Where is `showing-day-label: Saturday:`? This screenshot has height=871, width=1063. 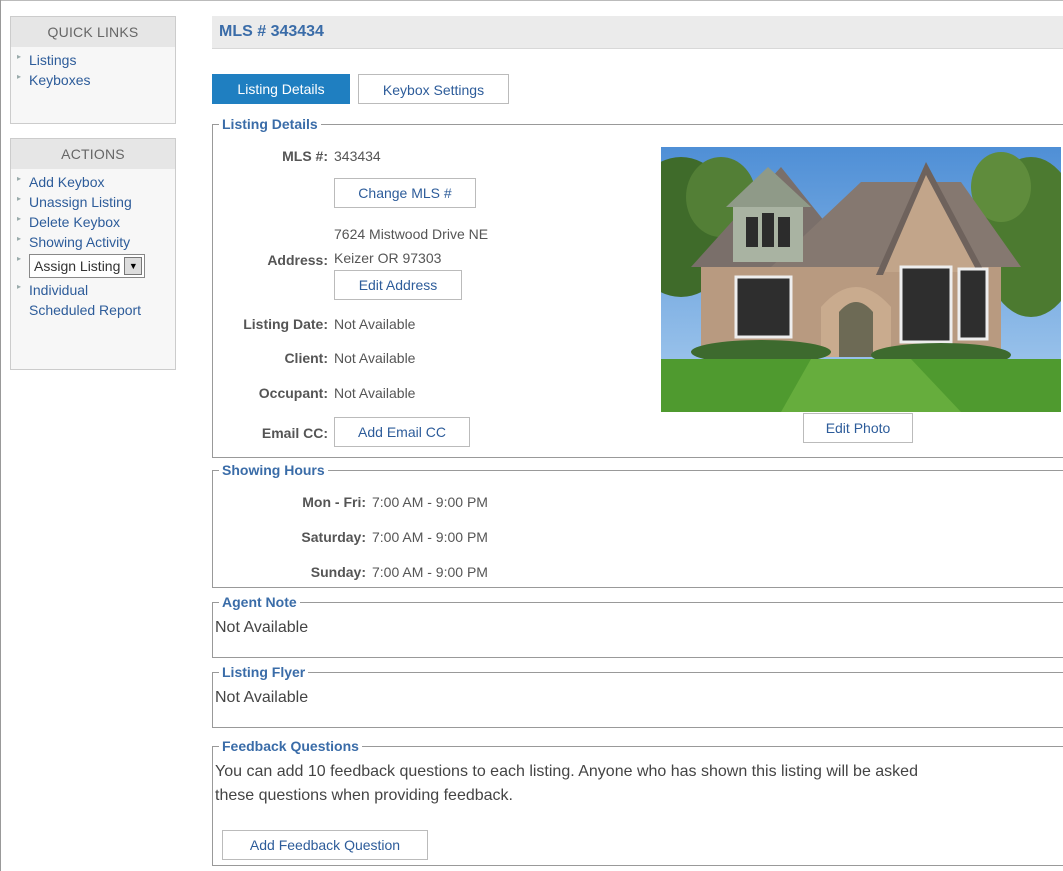
showing-day-label: Saturday: is located at coordinates (333, 537).